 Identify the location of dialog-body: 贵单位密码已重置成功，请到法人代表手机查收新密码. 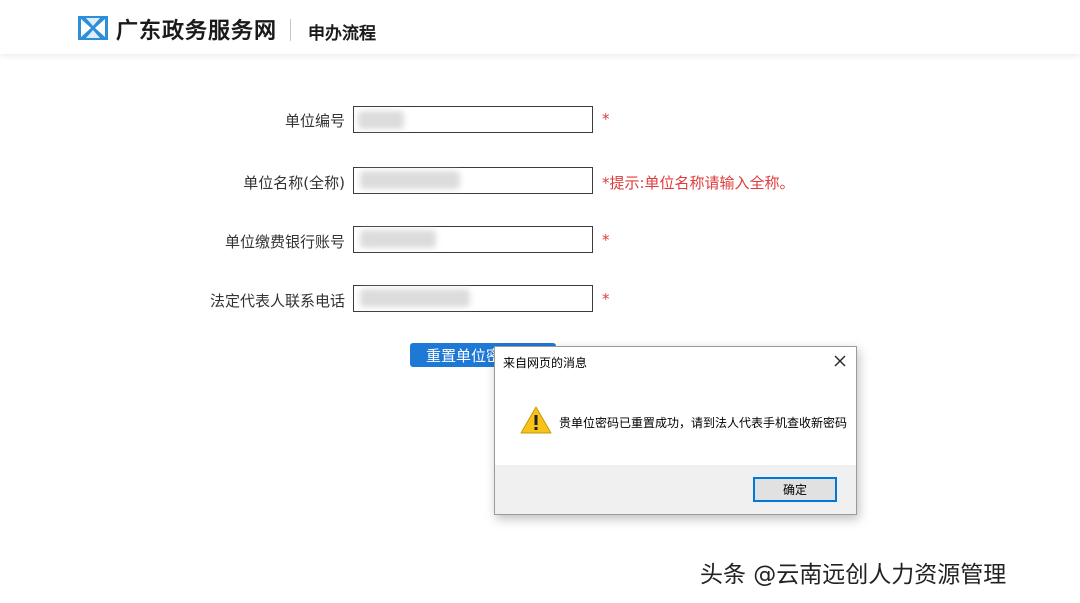
(675, 420).